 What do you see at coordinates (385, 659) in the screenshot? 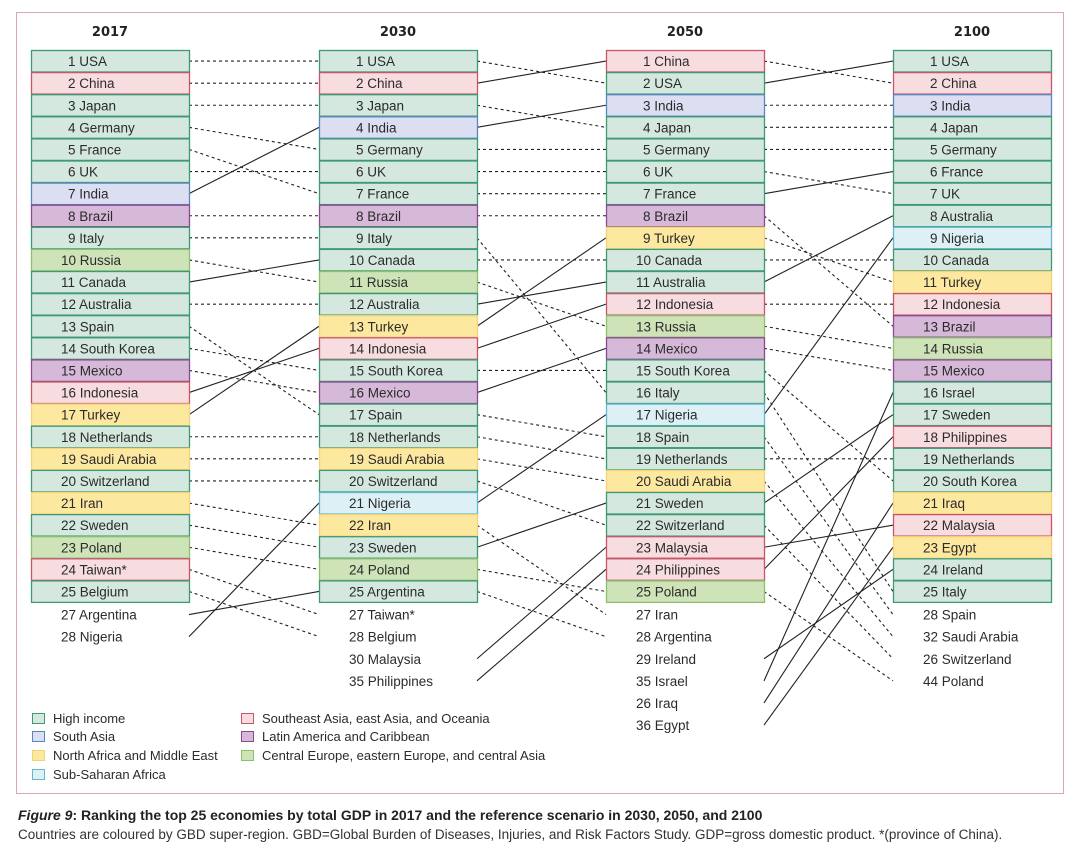
I see `outside-rank-label: 30 Malaysia` at bounding box center [385, 659].